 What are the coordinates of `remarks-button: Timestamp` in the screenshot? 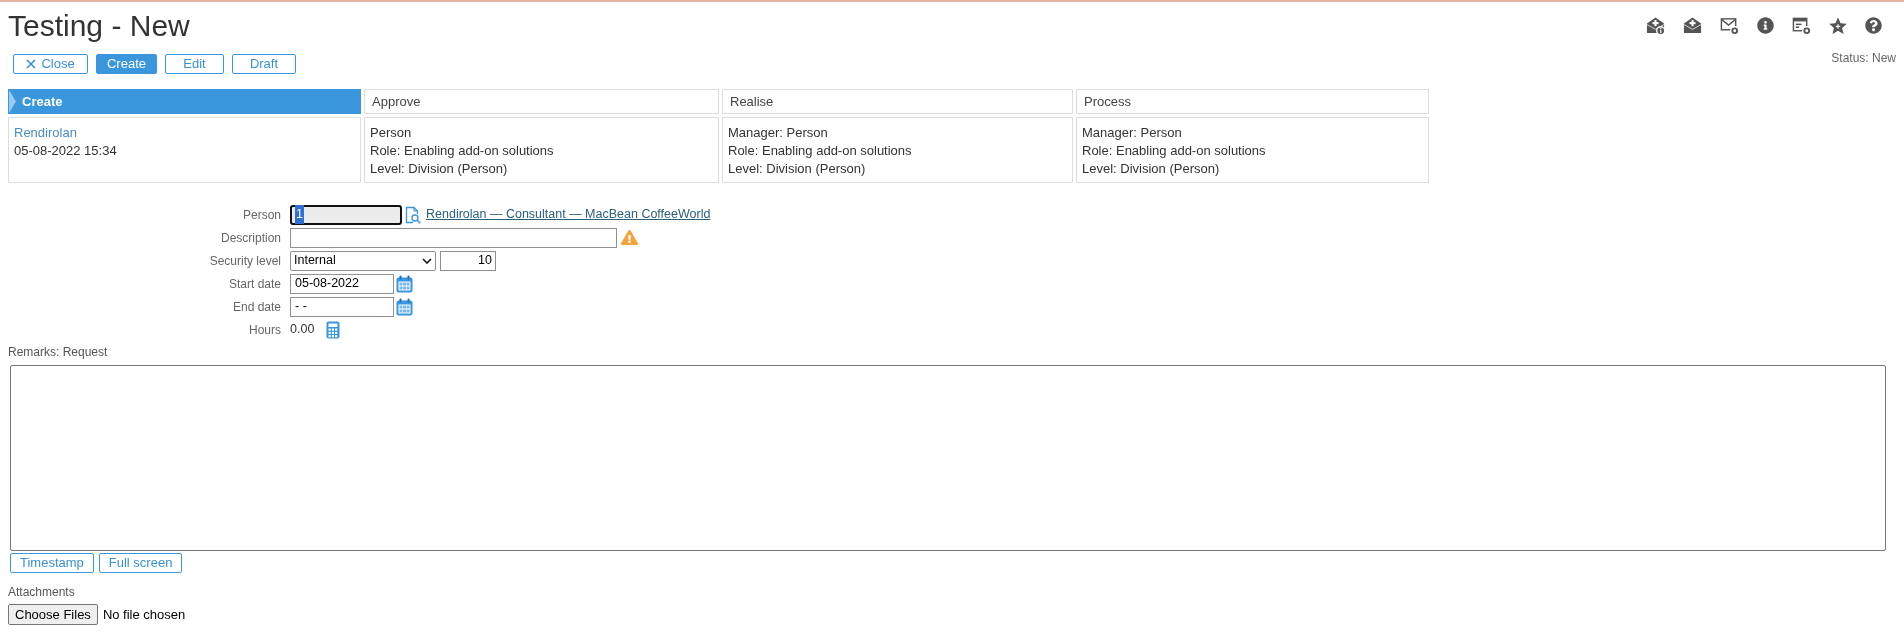 It's located at (52, 563).